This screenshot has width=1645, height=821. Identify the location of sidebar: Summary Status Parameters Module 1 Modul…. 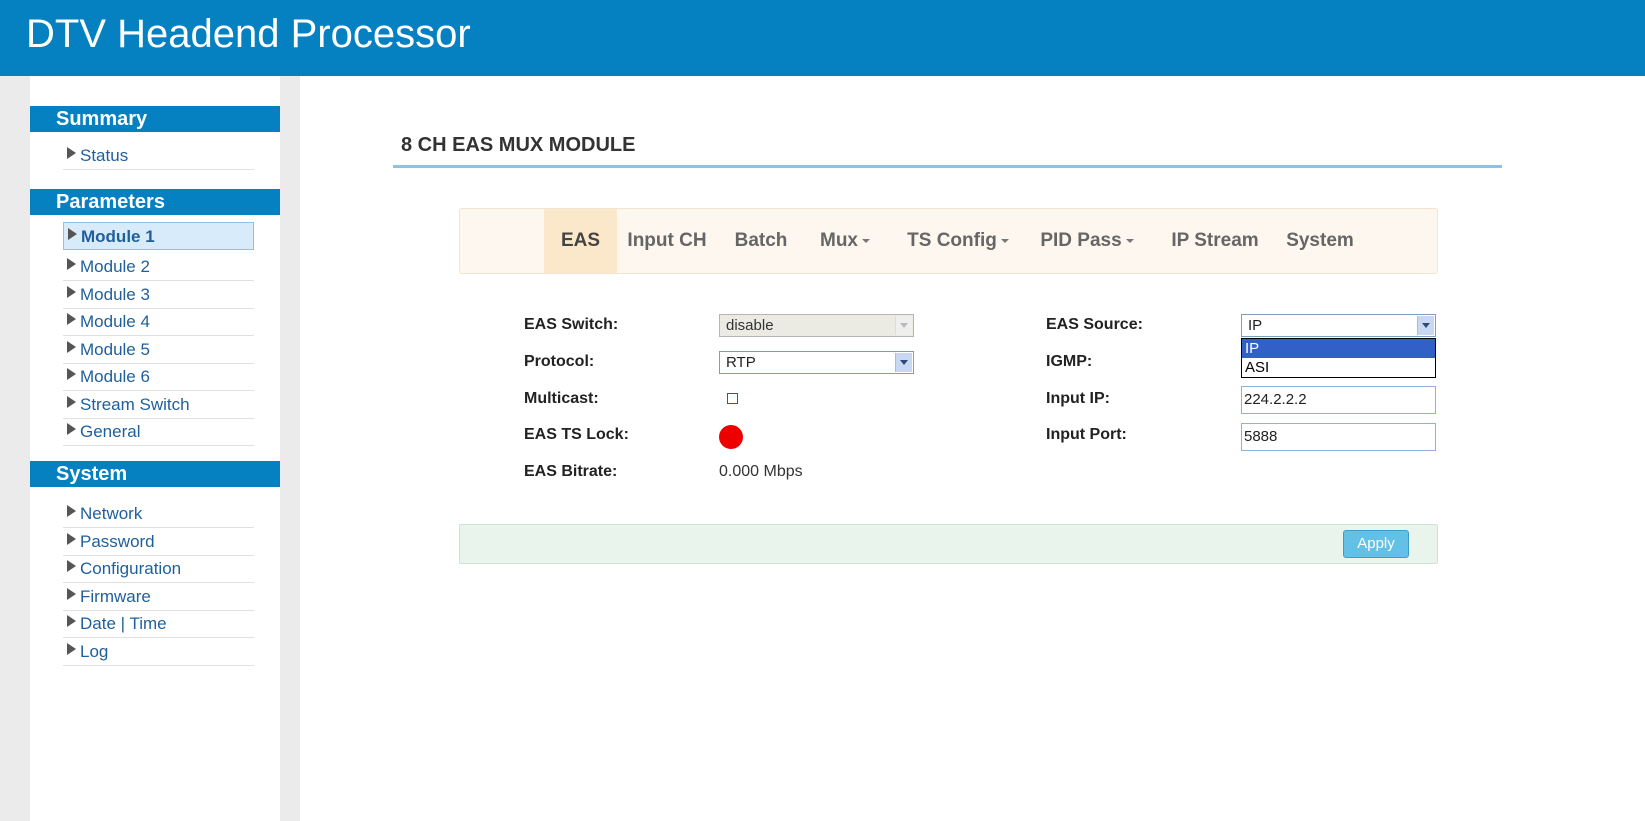
(155, 448).